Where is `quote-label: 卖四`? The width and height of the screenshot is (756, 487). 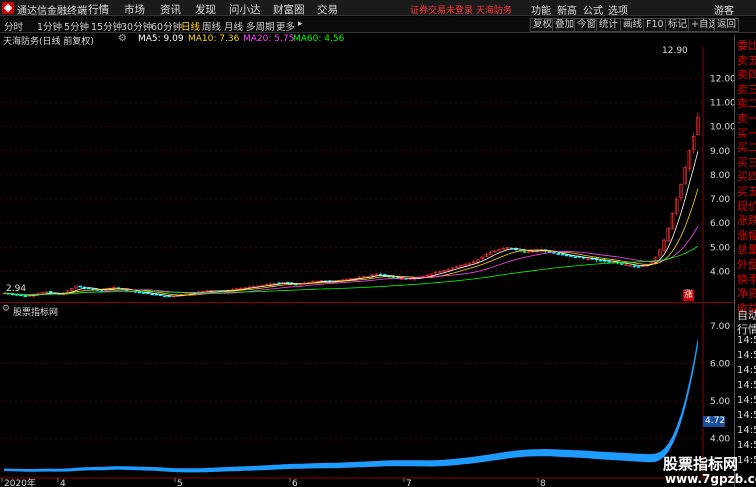 quote-label: 卖四 is located at coordinates (746, 75).